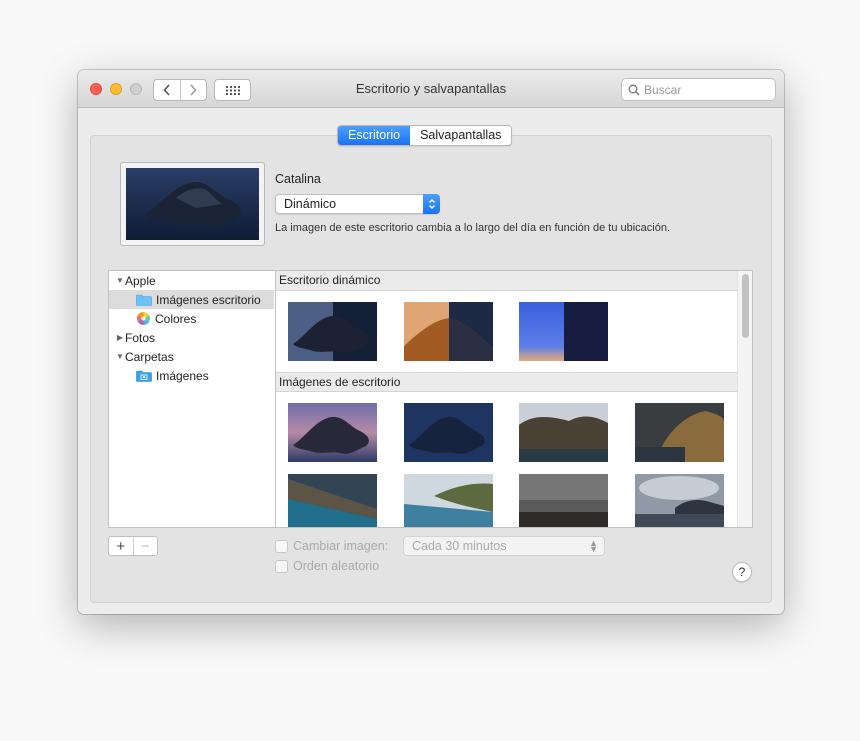 The height and width of the screenshot is (741, 860). I want to click on tab-salvapantallas: Salvapantallas, so click(460, 135).